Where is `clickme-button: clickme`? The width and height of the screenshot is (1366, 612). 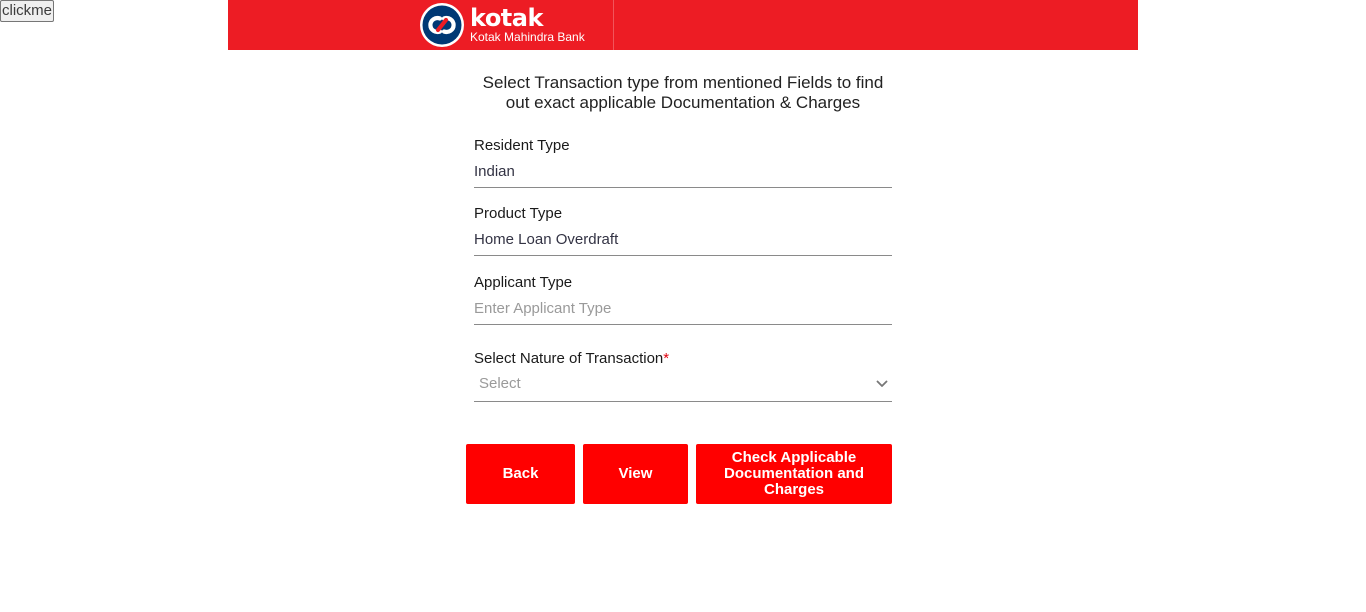 clickme-button: clickme is located at coordinates (27, 11).